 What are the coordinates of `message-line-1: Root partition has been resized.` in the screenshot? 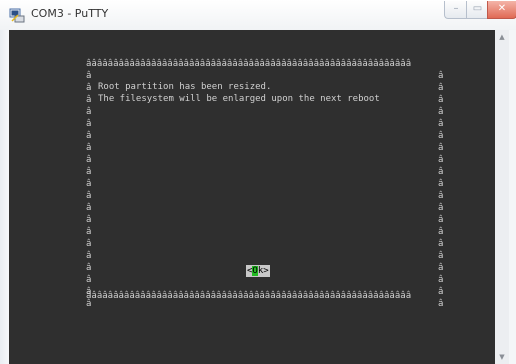 It's located at (185, 87).